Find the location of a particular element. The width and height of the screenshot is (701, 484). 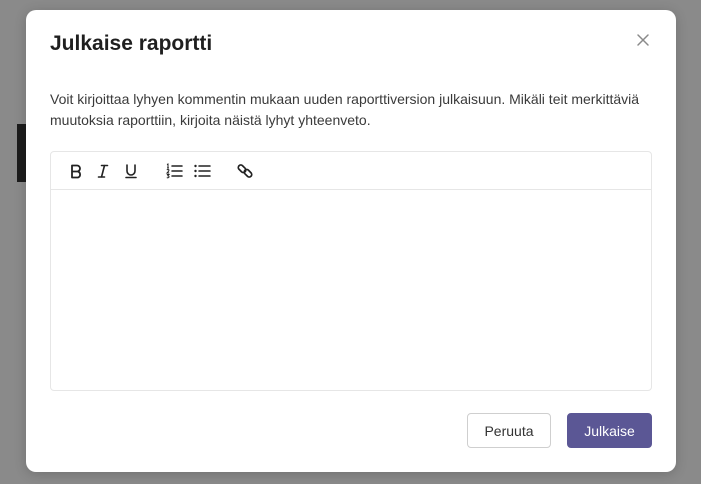

bullet-list-icon is located at coordinates (202, 171).